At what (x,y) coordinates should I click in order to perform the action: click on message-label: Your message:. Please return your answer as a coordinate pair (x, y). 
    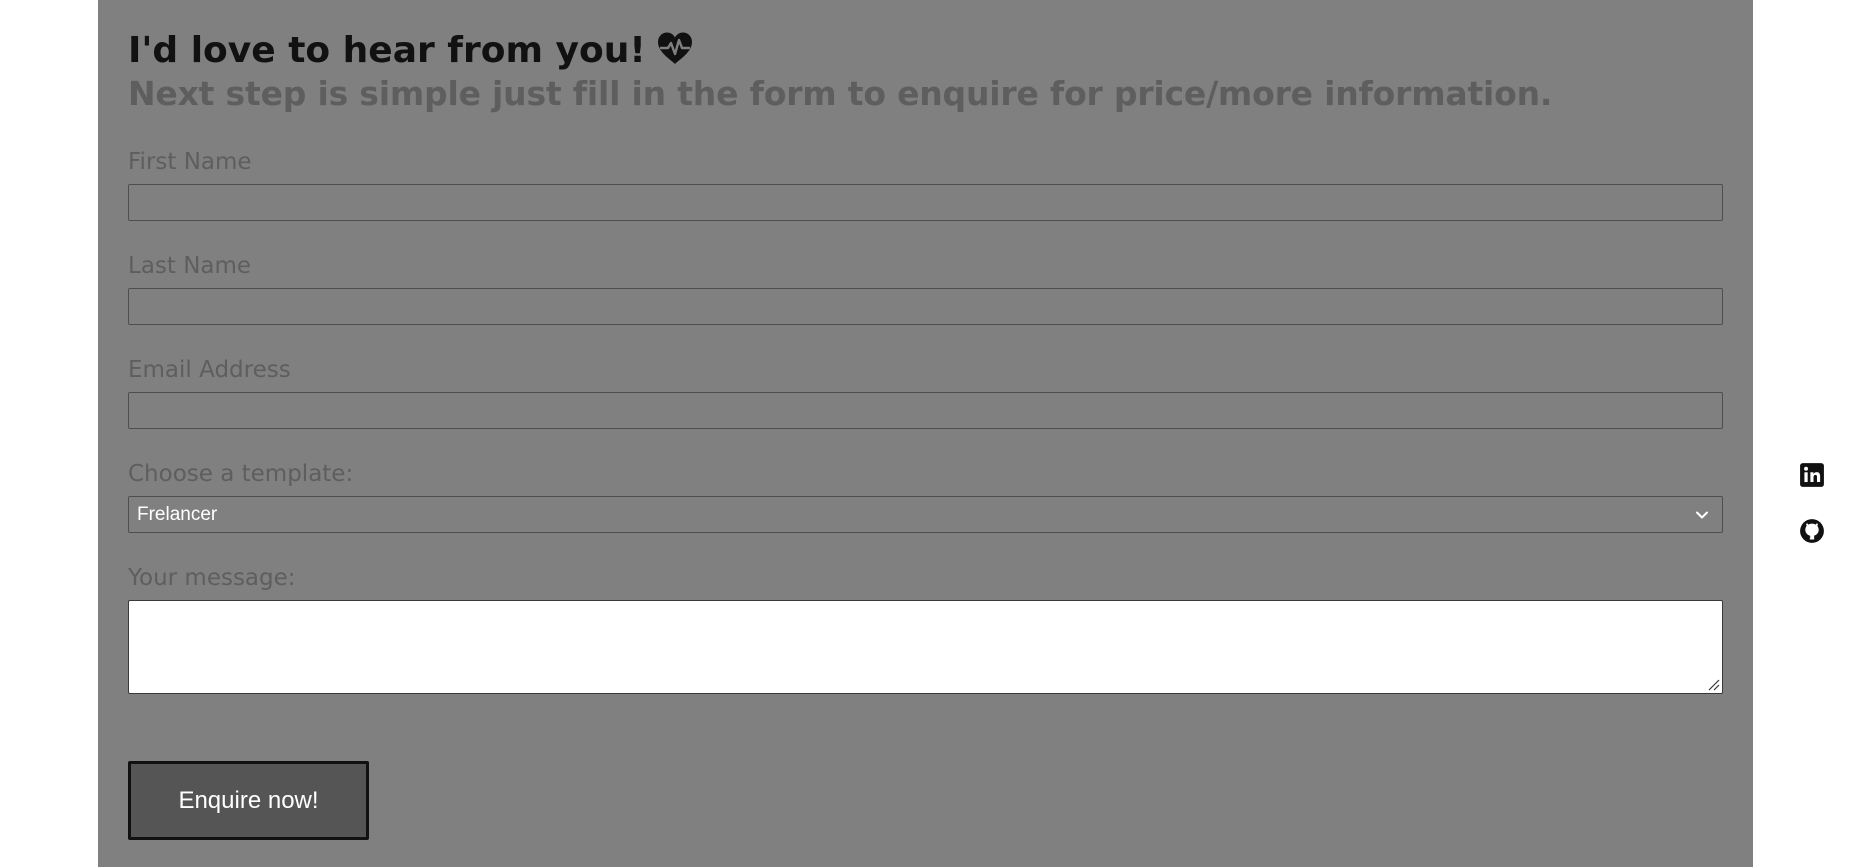
    Looking at the image, I should click on (212, 578).